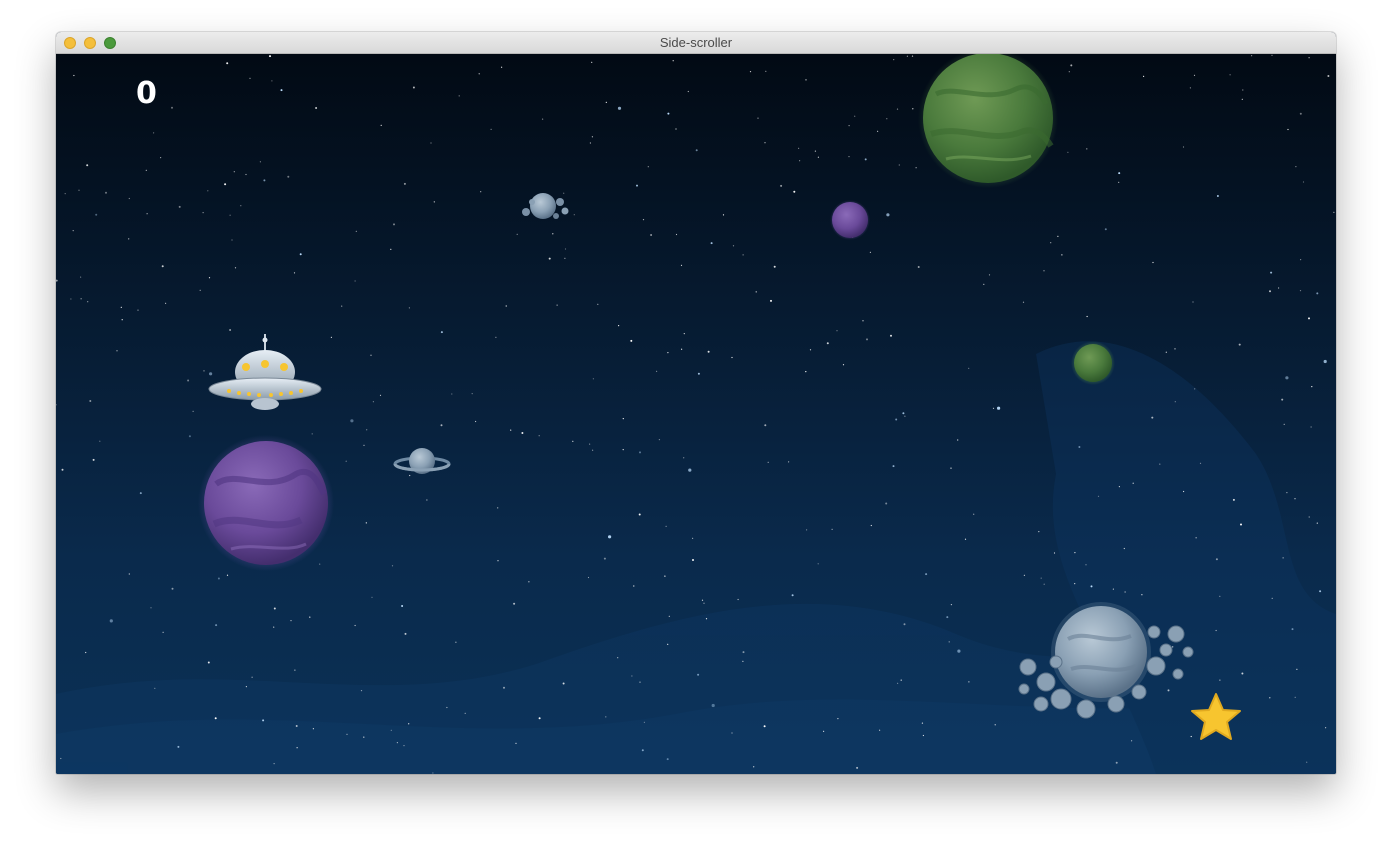 The height and width of the screenshot is (854, 1392). I want to click on small-green-planet, so click(1093, 363).